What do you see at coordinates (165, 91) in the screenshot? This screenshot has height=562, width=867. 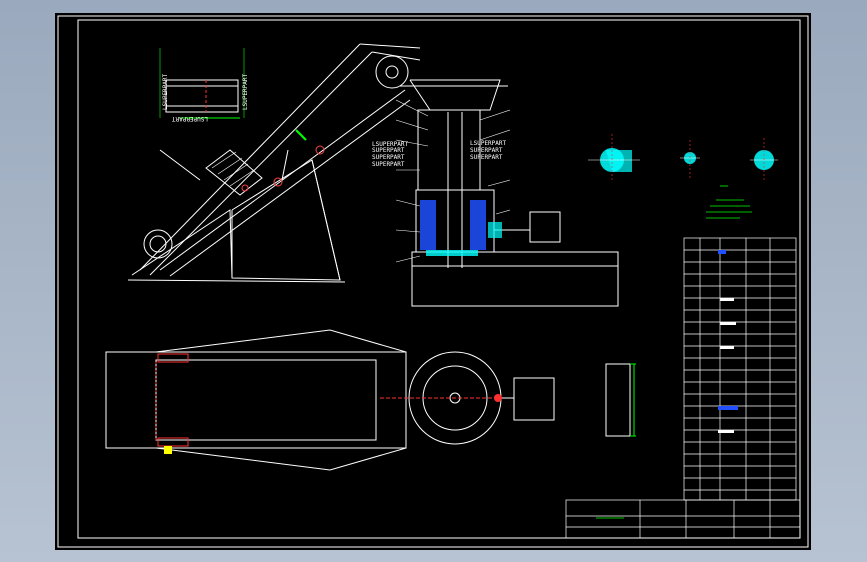 I see `part-annotation-1: LSUPERPART` at bounding box center [165, 91].